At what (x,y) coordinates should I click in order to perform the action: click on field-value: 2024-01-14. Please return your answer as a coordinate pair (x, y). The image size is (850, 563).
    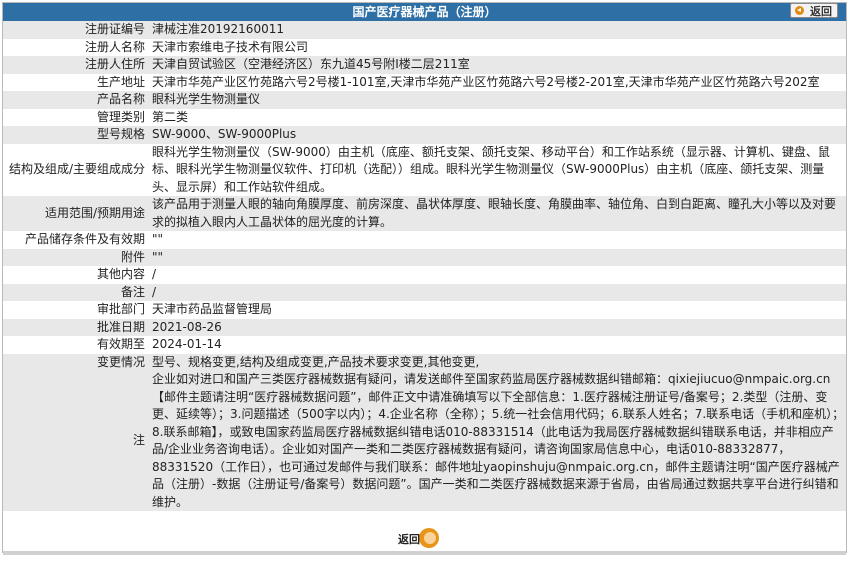
    Looking at the image, I should click on (497, 345).